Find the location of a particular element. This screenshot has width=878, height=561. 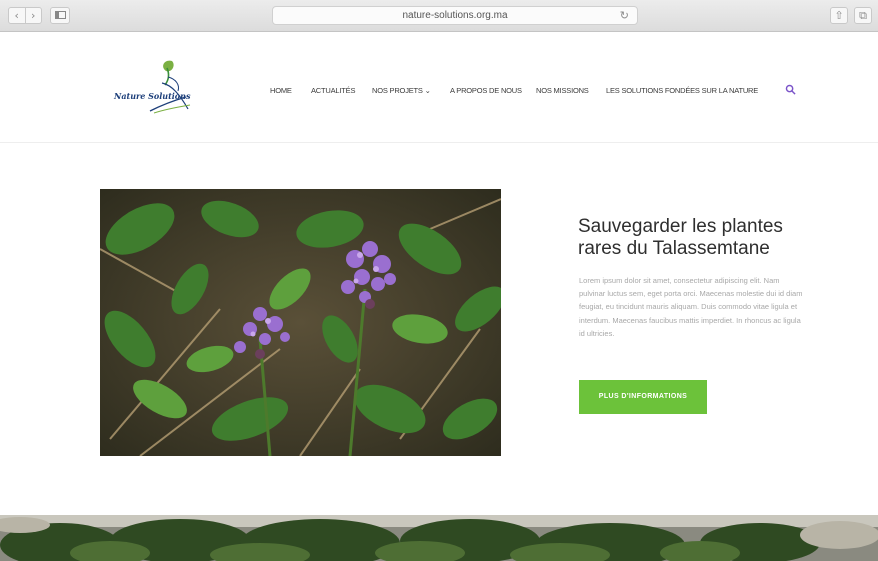

forward-button: › is located at coordinates (33, 15).